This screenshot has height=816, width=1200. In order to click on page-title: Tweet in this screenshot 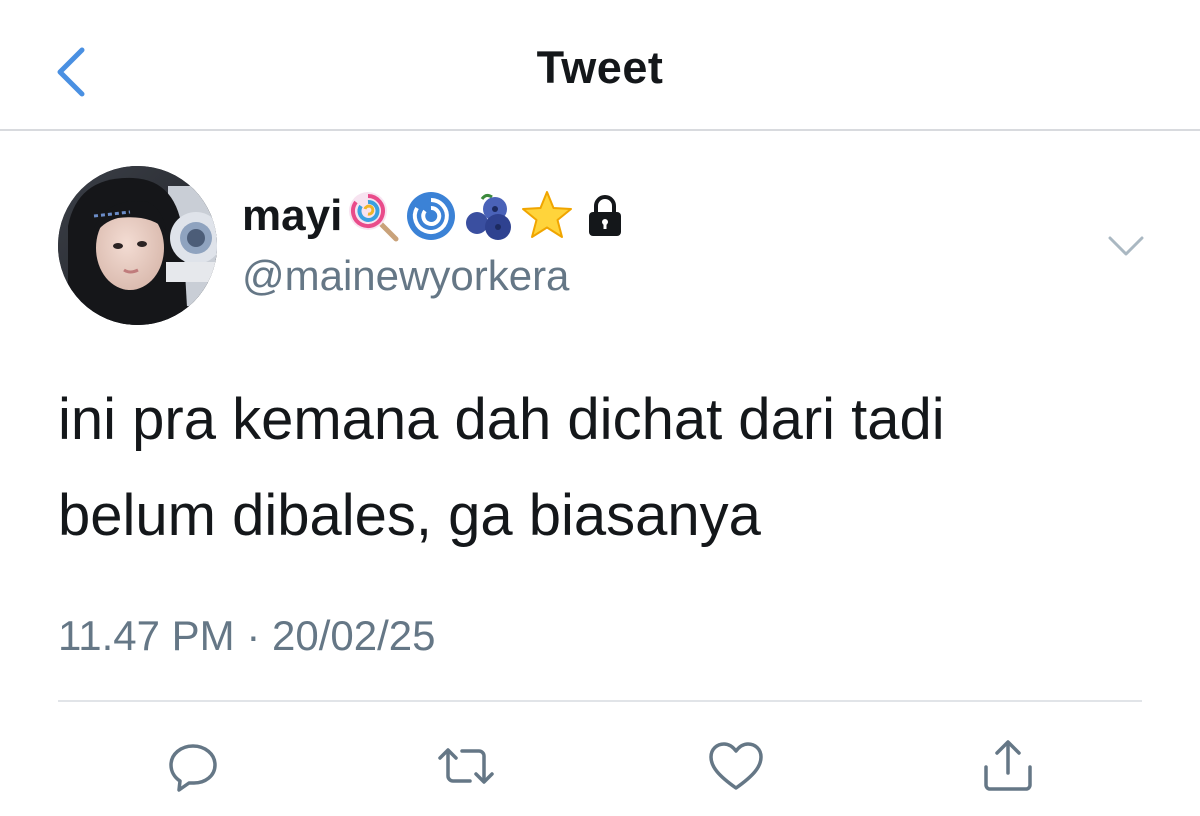, I will do `click(600, 67)`.